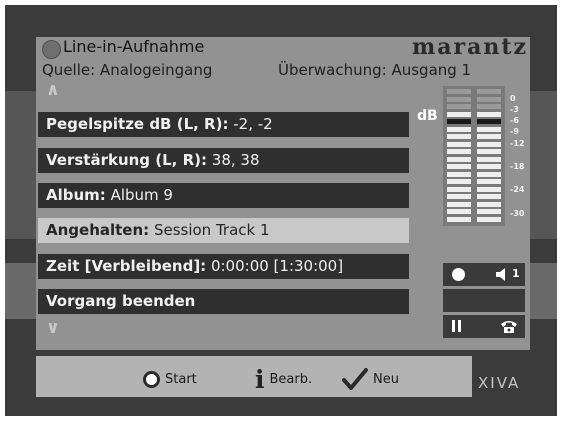 The height and width of the screenshot is (421, 562). What do you see at coordinates (137, 124) in the screenshot?
I see `menu-item-key: Pegelspitze dB (L, R):` at bounding box center [137, 124].